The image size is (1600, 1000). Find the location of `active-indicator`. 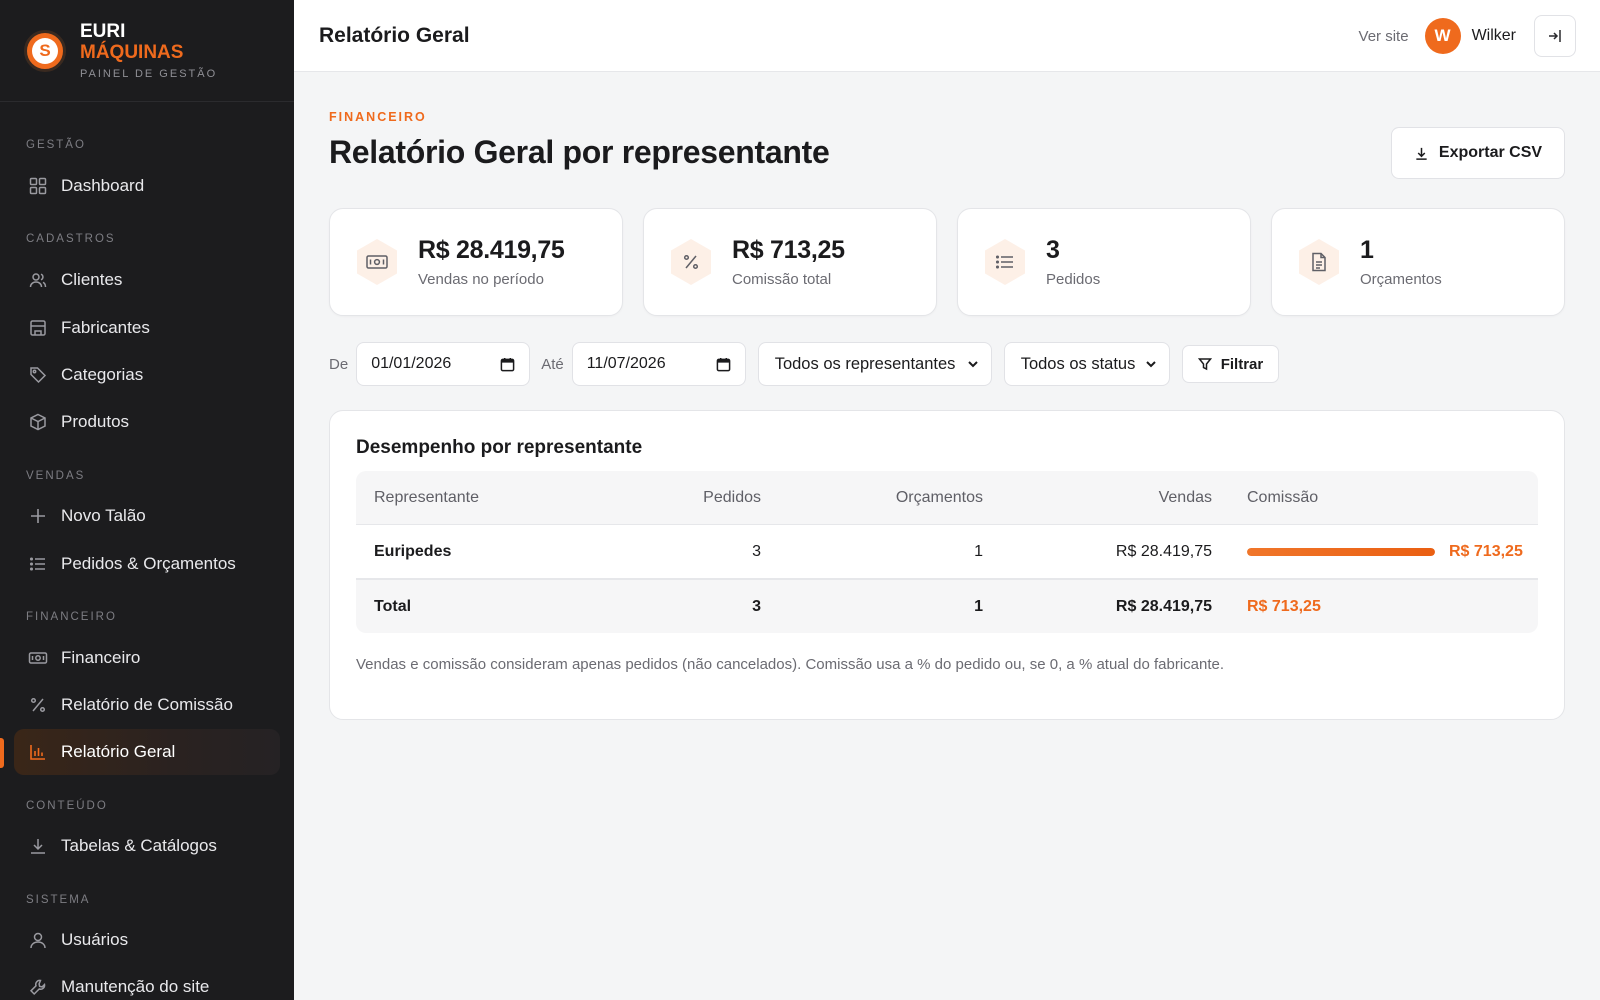

active-indicator is located at coordinates (2, 753).